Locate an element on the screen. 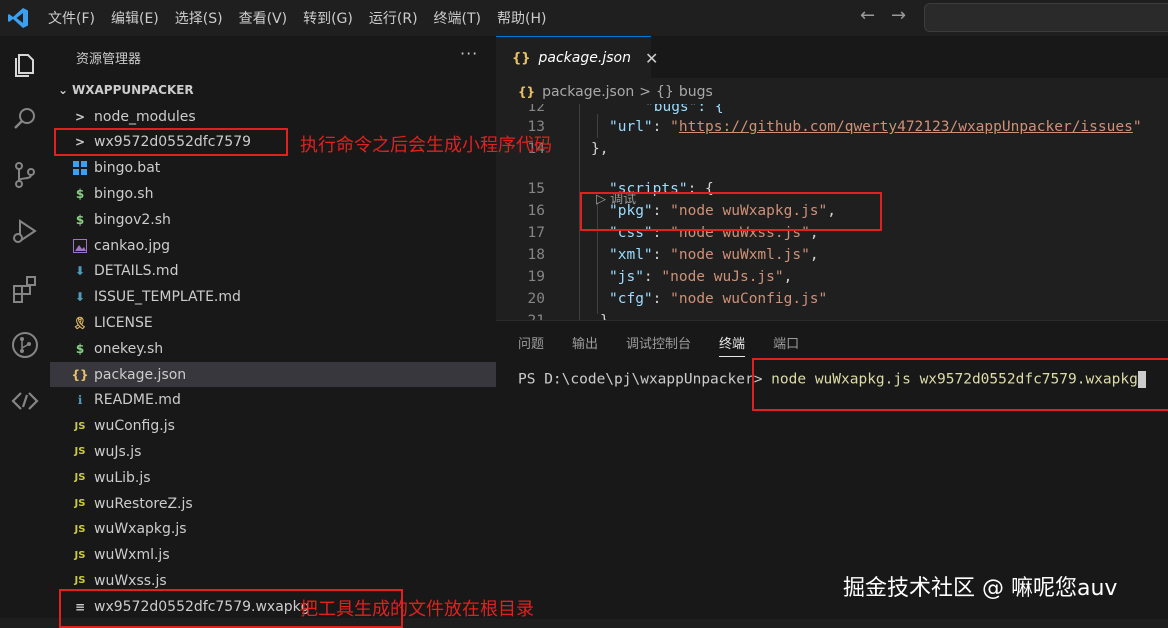  chevron-down-icon: ⌄ is located at coordinates (63, 90).